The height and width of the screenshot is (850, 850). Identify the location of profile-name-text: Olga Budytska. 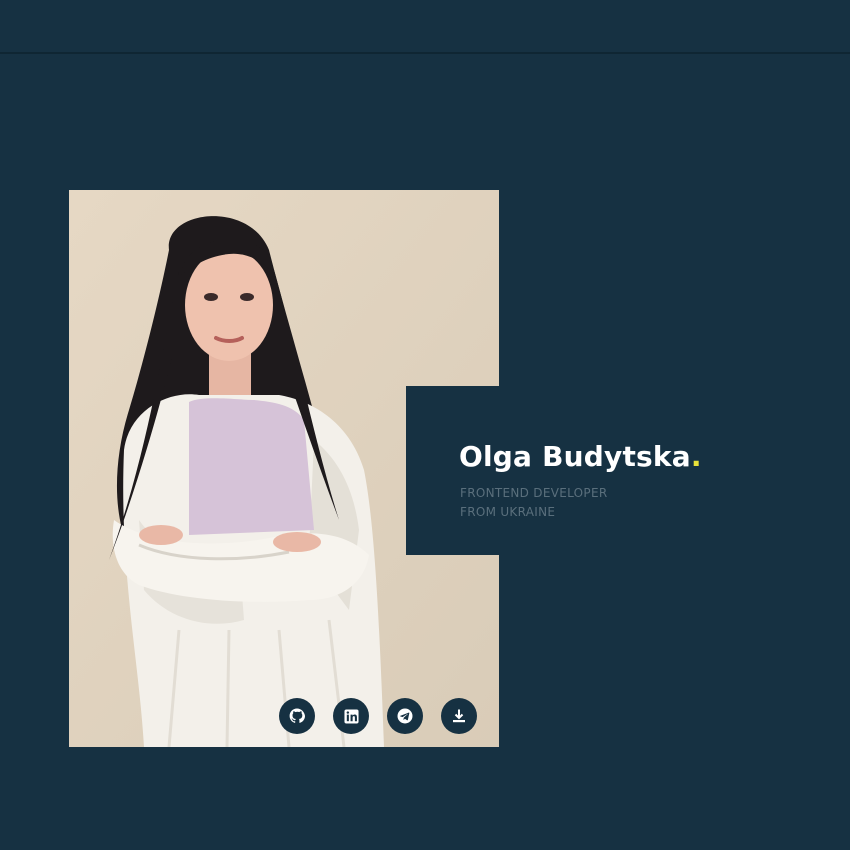
(575, 456).